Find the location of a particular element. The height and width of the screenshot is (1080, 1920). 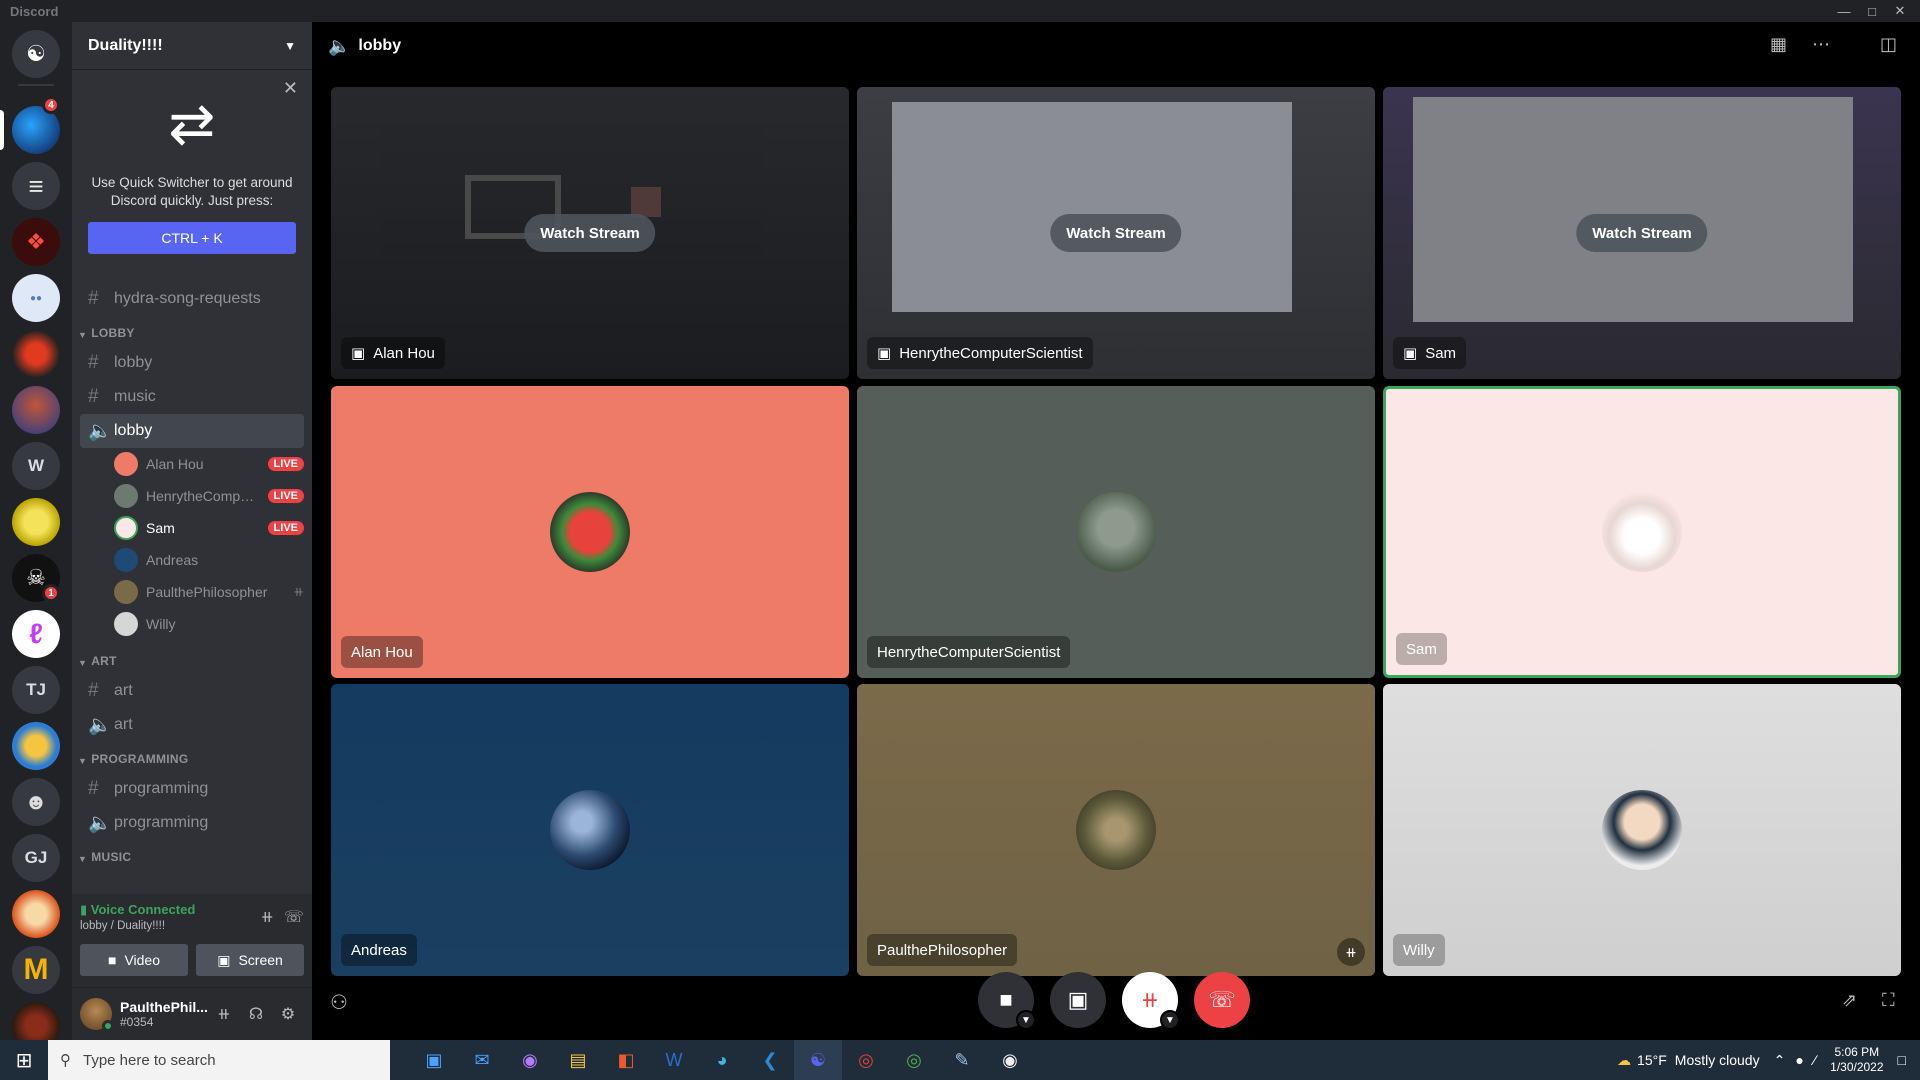

server-icon-m: M is located at coordinates (36, 970).